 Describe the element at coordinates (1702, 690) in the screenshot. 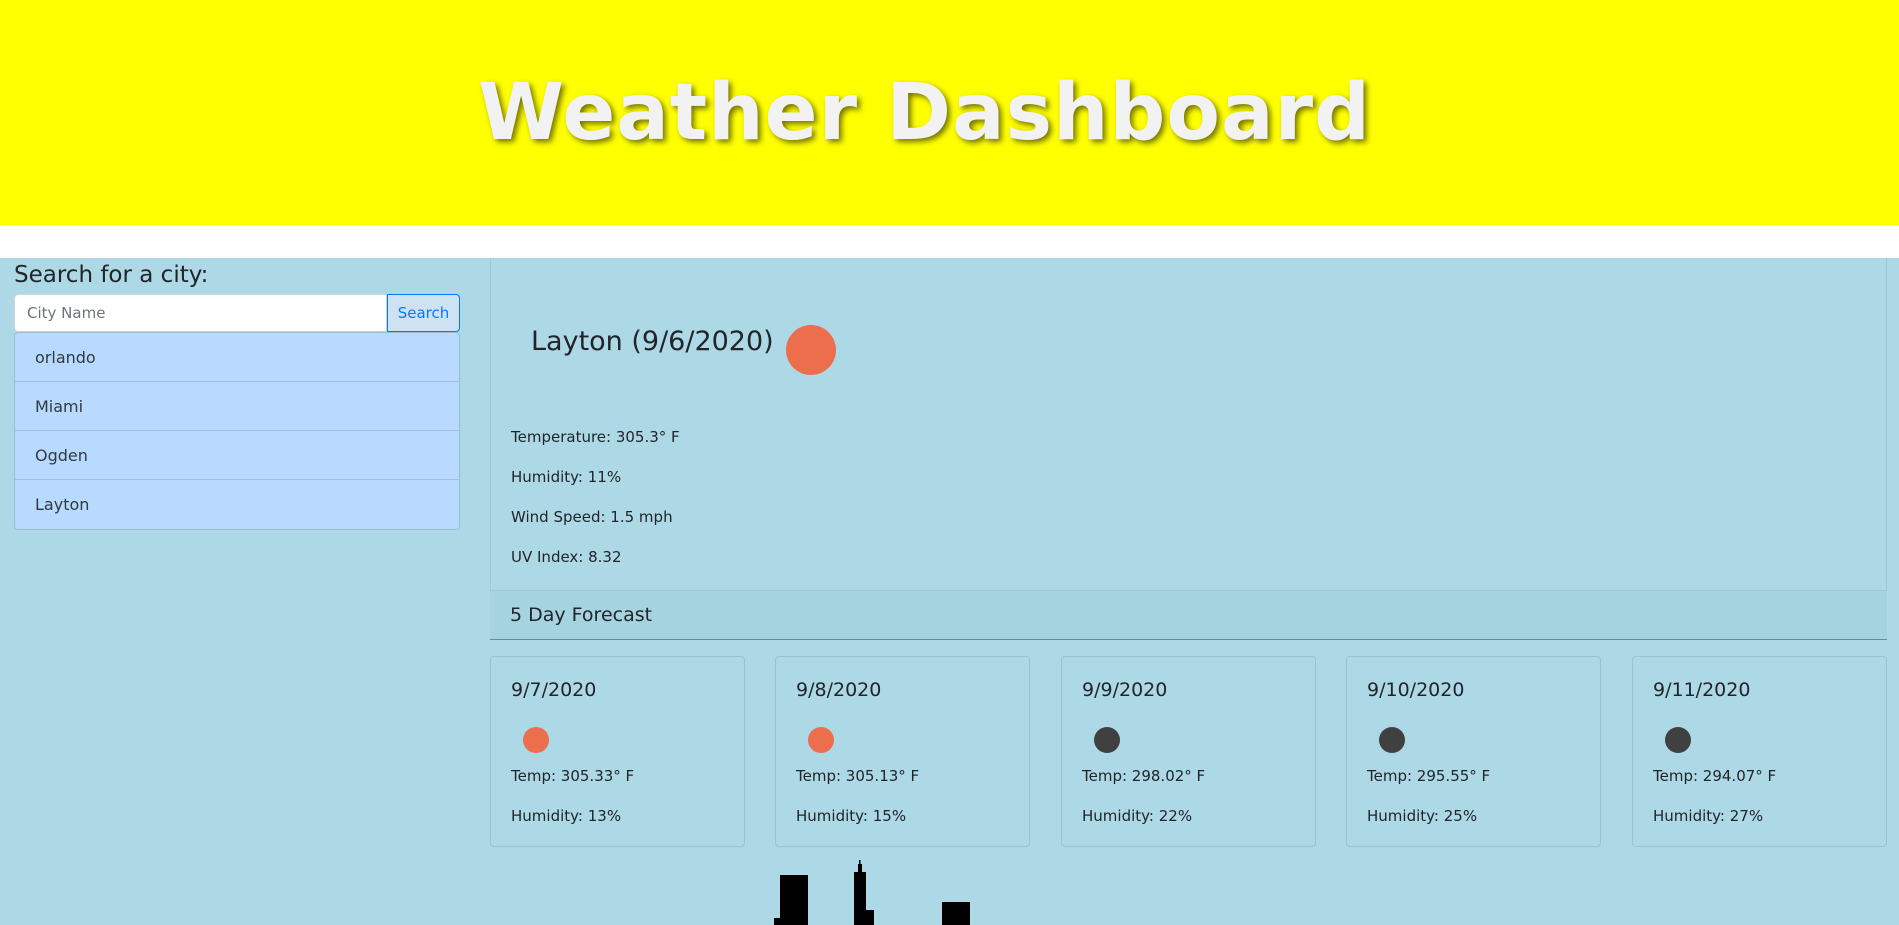

I see `forecast-date: 9/11/2020` at that location.